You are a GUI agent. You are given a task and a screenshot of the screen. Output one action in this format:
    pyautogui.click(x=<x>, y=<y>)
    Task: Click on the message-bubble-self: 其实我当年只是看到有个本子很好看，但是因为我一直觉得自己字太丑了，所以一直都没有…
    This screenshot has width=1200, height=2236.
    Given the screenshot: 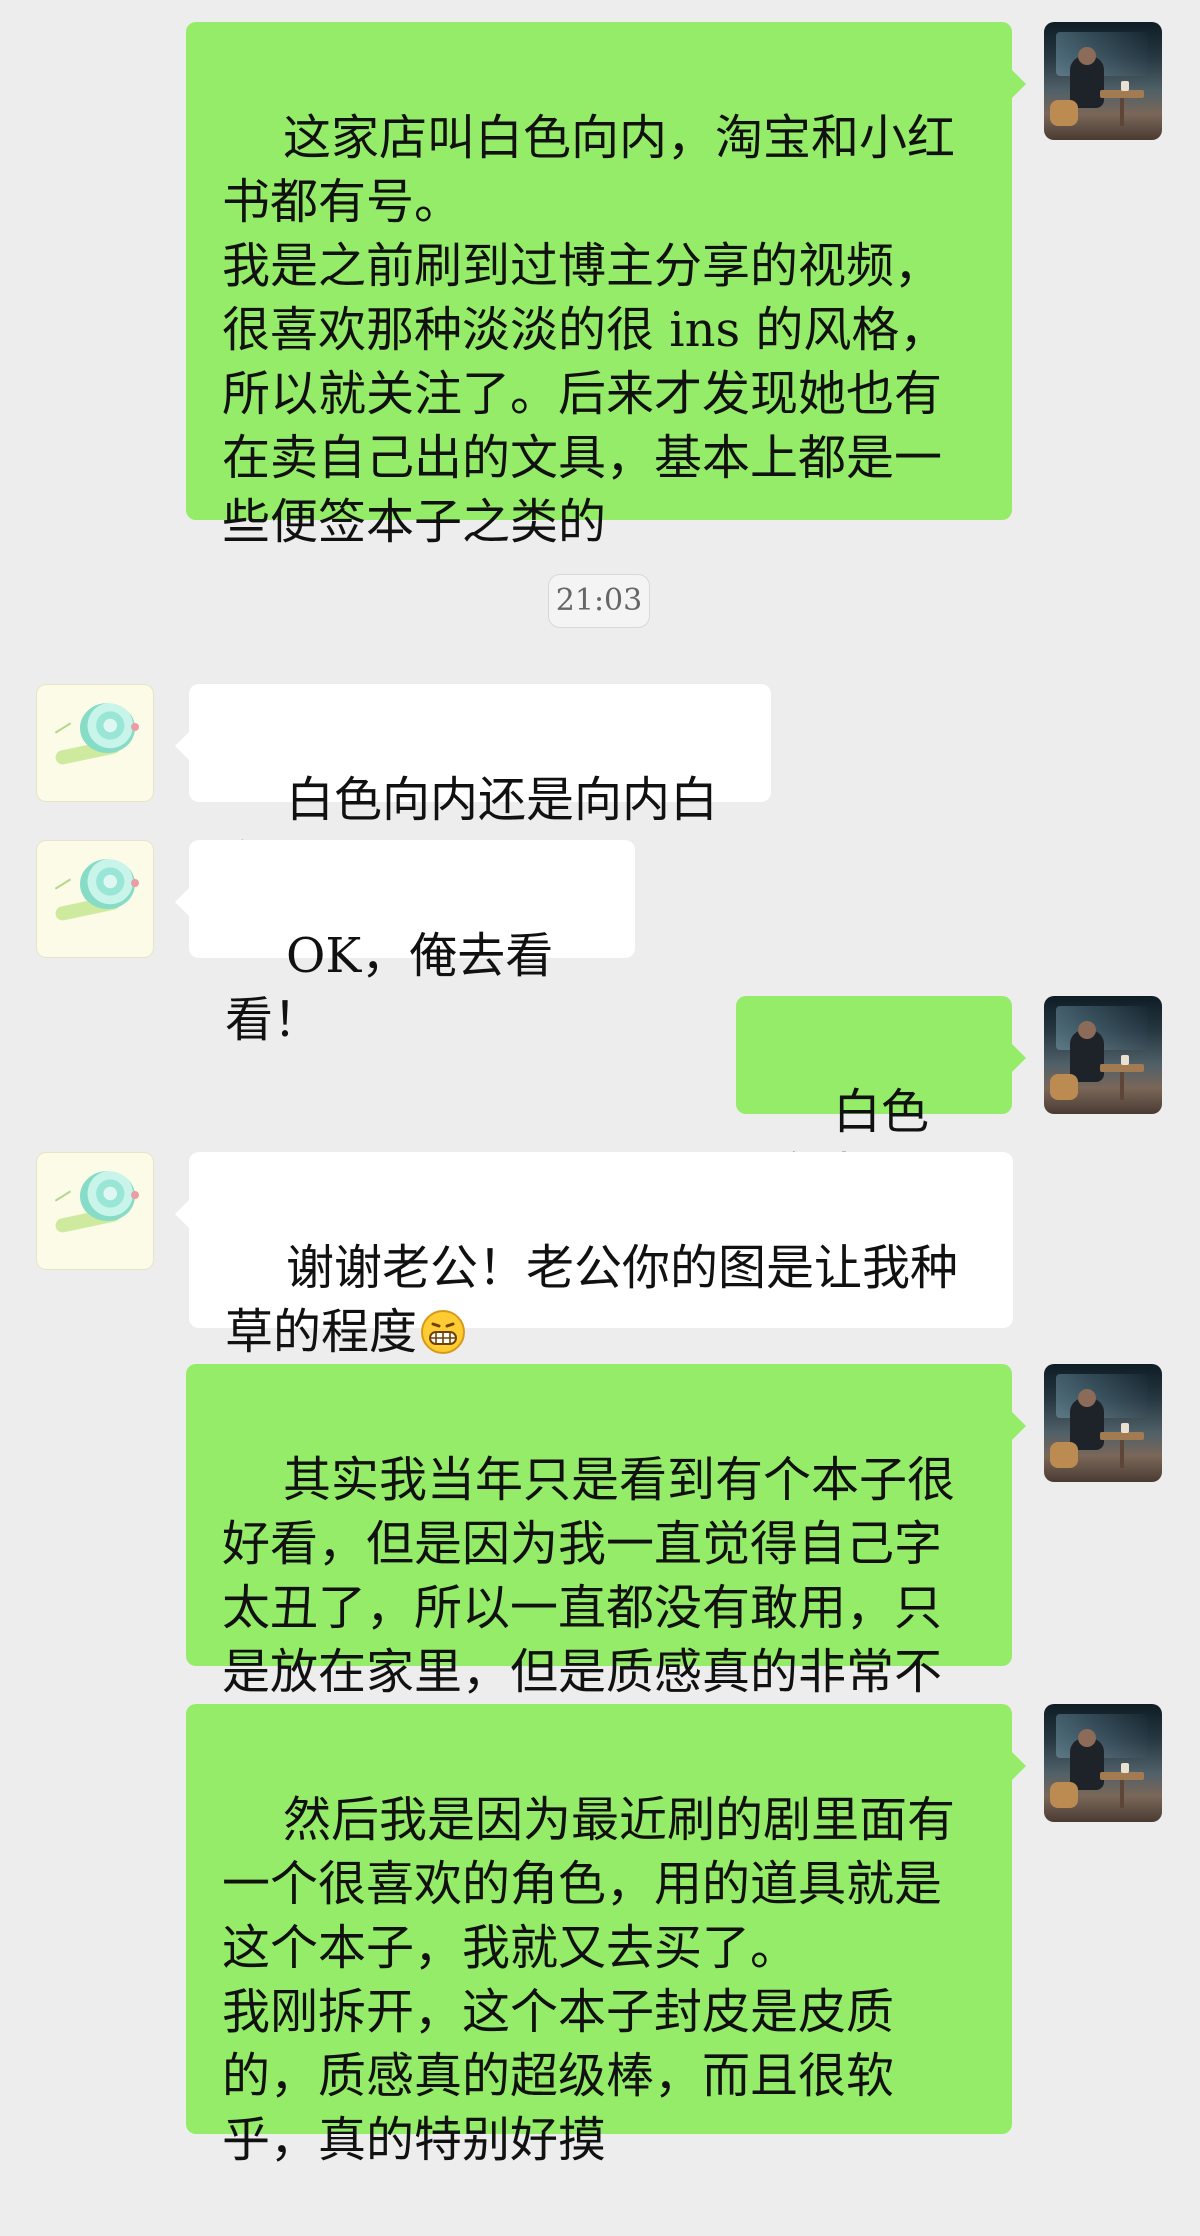 What is the action you would take?
    pyautogui.click(x=606, y=1564)
    